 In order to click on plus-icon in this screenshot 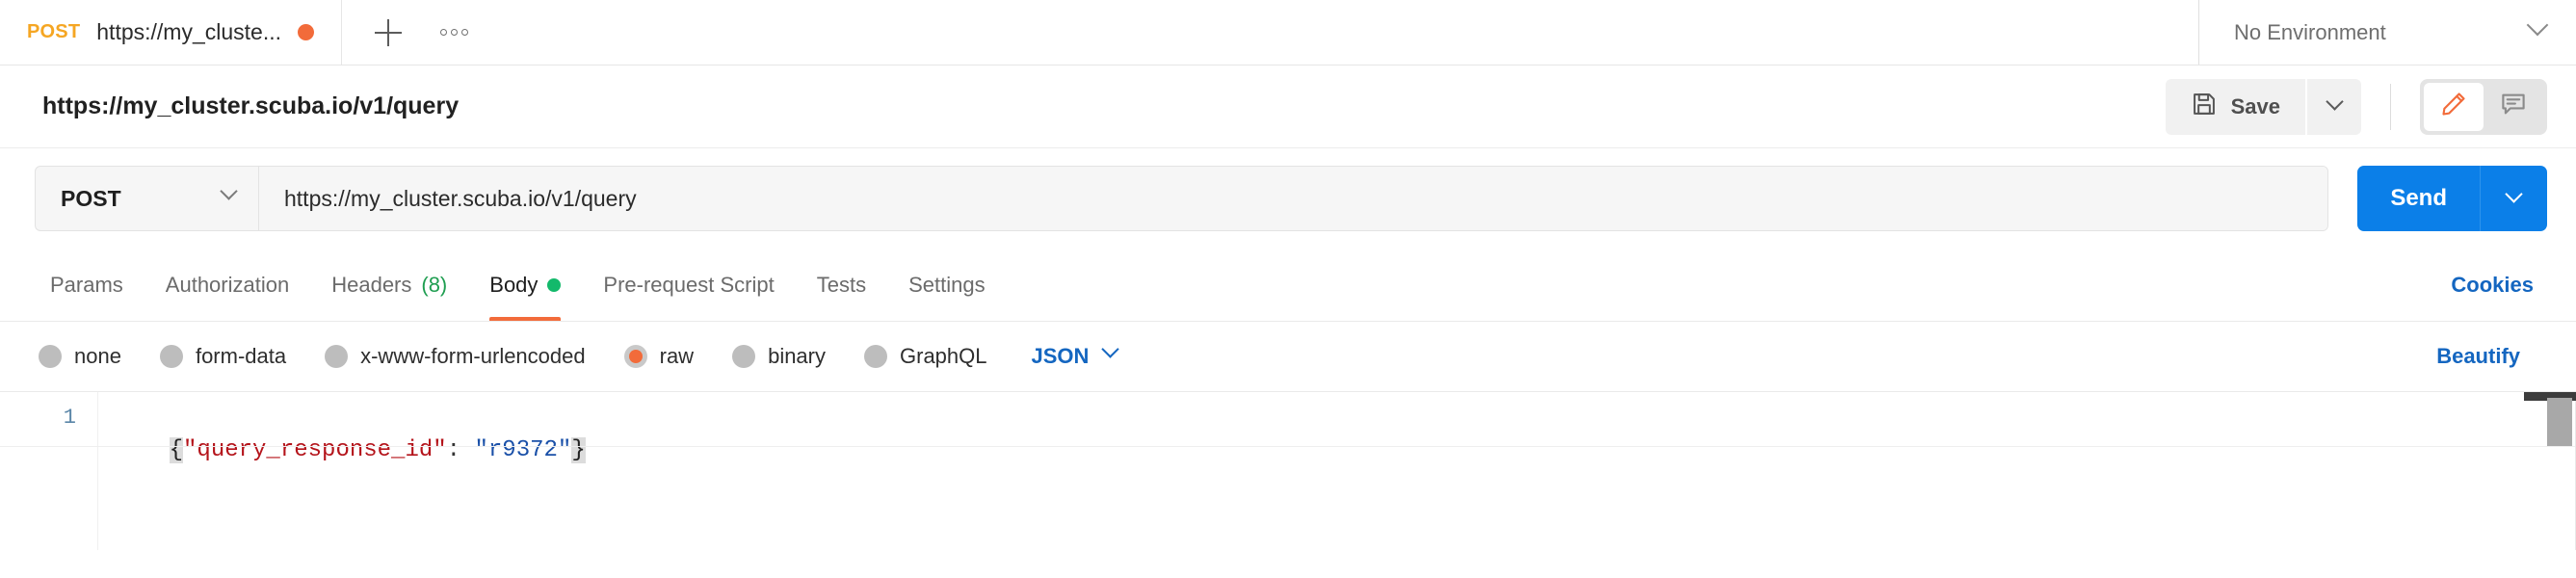, I will do `click(389, 32)`.